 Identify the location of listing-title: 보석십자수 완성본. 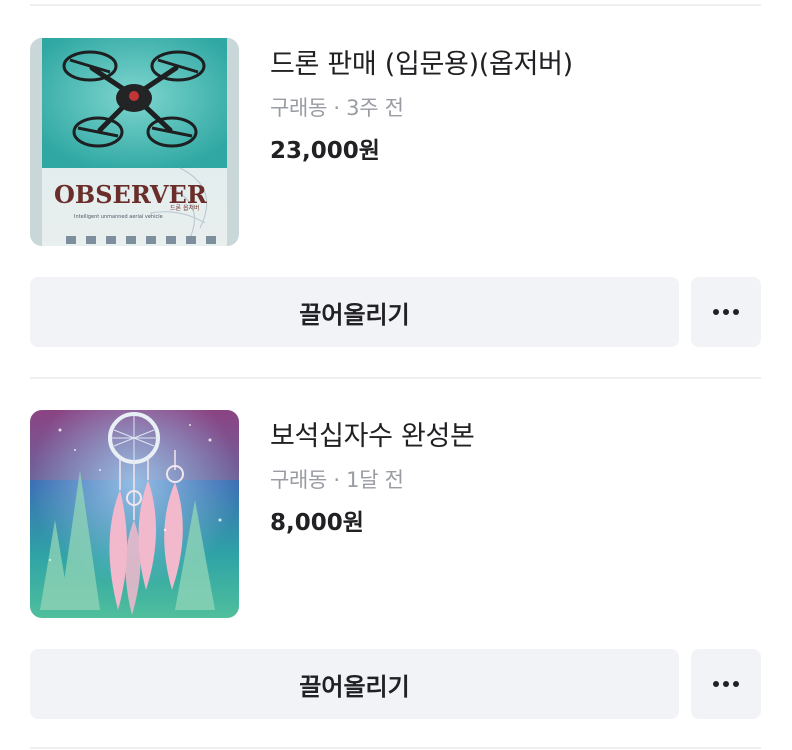
(372, 433).